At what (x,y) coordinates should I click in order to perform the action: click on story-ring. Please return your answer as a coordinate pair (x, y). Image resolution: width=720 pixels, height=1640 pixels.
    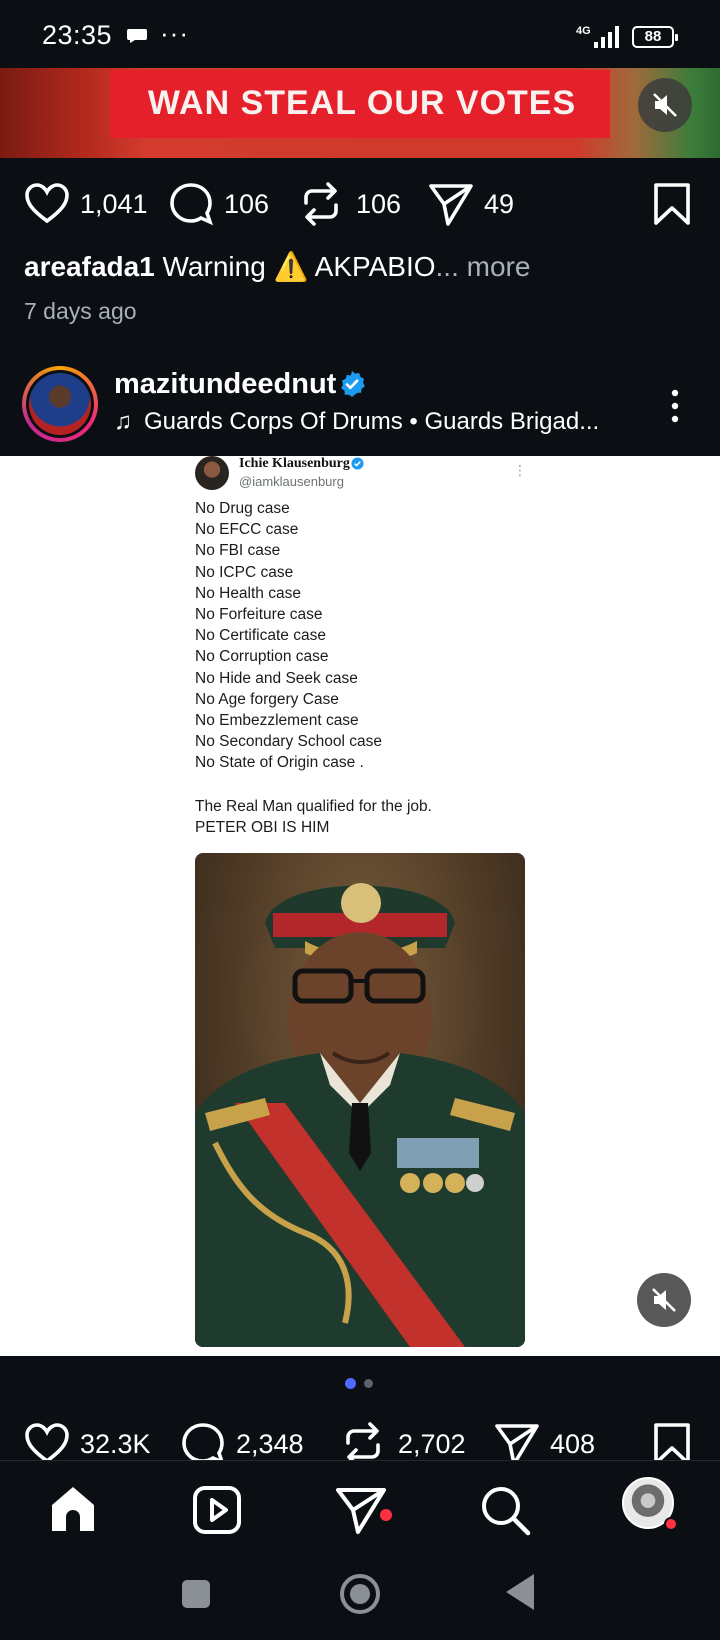
    Looking at the image, I should click on (60, 404).